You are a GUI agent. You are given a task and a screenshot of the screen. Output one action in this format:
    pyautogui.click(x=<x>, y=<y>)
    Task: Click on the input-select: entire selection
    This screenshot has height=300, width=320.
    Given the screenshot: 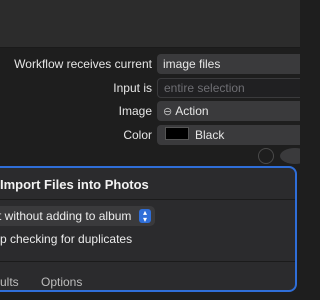 What is the action you would take?
    pyautogui.click(x=228, y=88)
    